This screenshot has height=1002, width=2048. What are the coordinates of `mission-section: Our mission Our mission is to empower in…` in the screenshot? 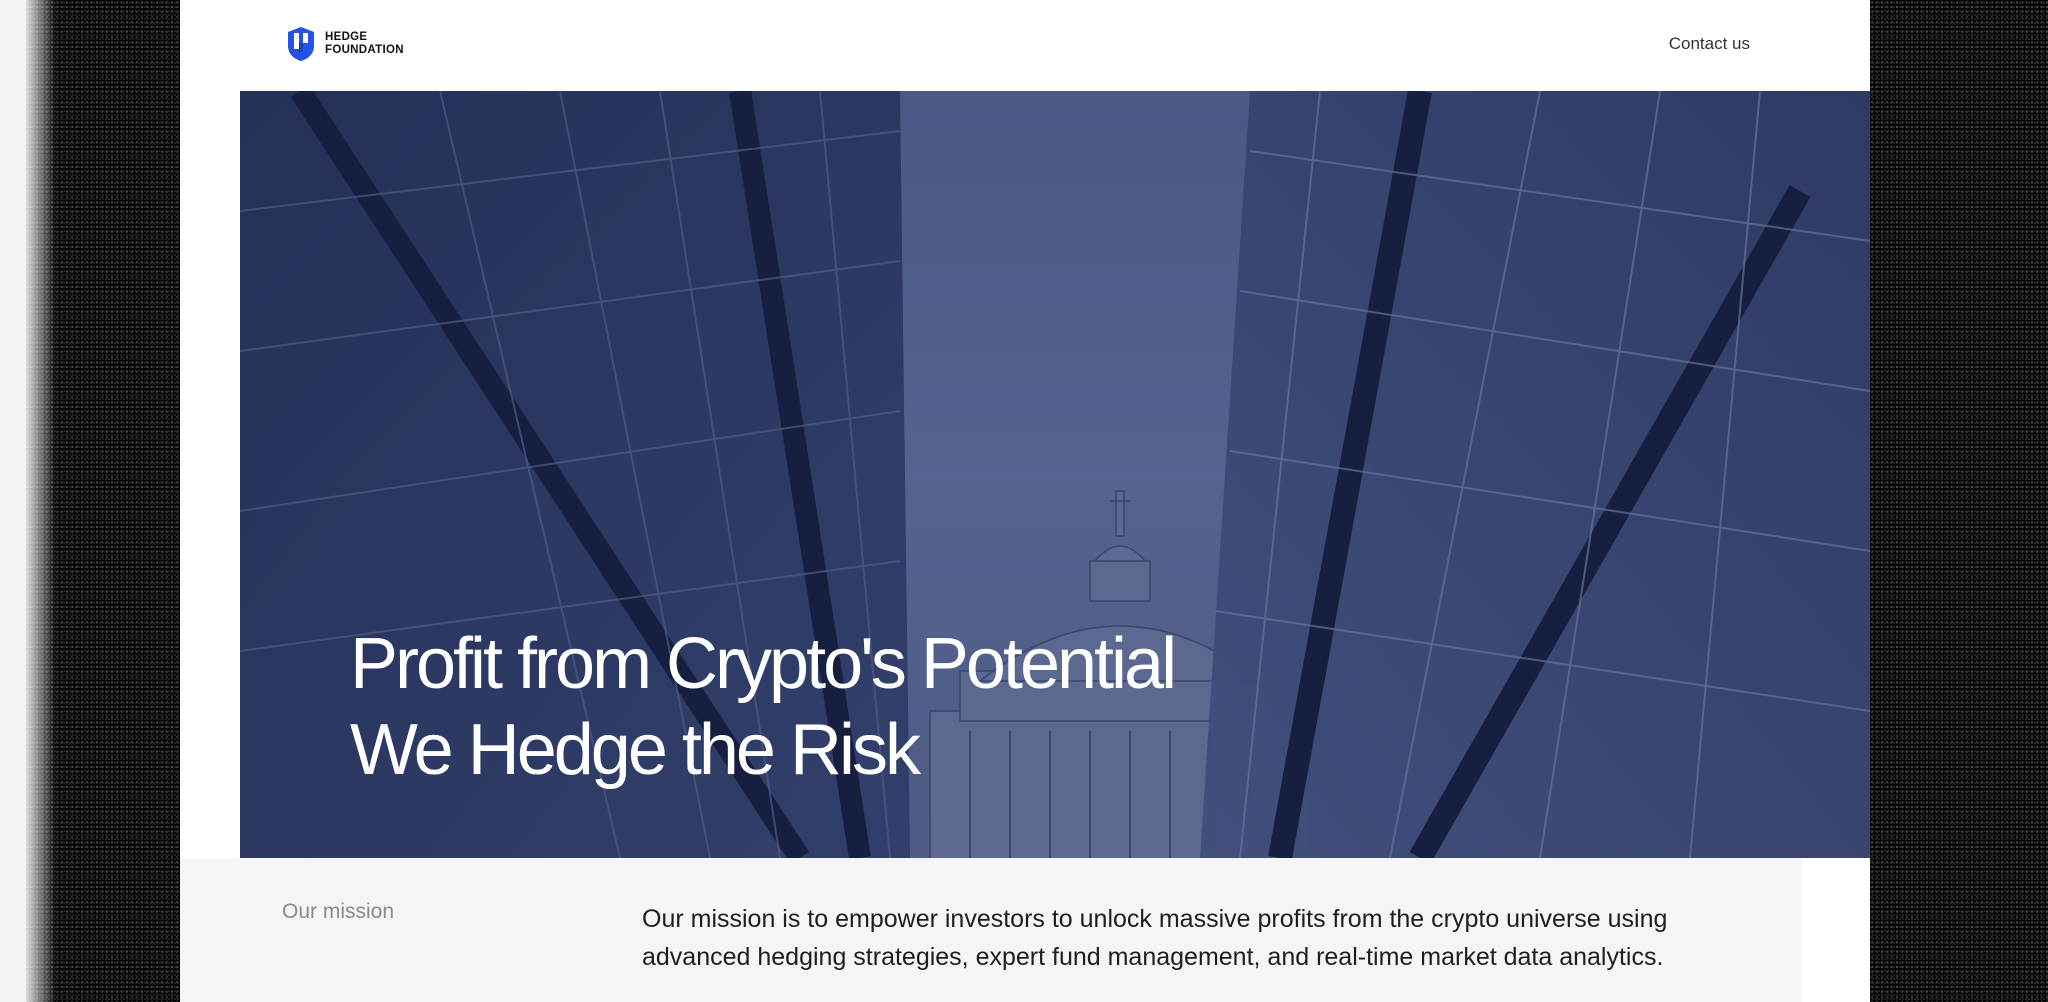 It's located at (991, 930).